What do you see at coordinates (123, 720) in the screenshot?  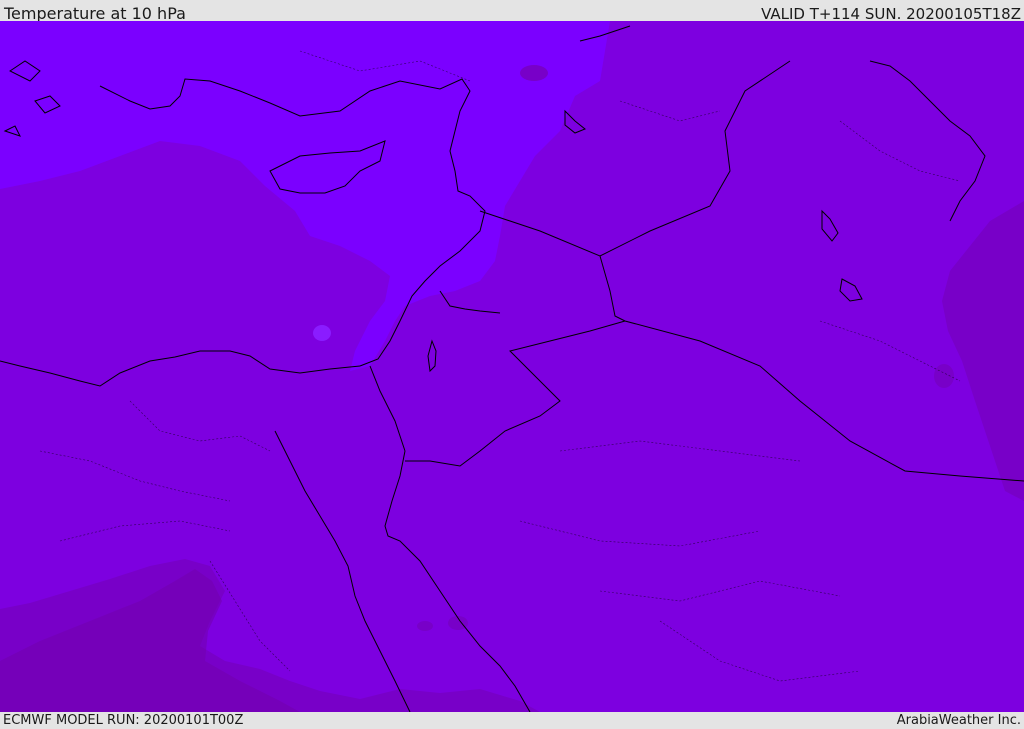 I see `model-run: ECMWF MODEL RUN: 20200101T00Z` at bounding box center [123, 720].